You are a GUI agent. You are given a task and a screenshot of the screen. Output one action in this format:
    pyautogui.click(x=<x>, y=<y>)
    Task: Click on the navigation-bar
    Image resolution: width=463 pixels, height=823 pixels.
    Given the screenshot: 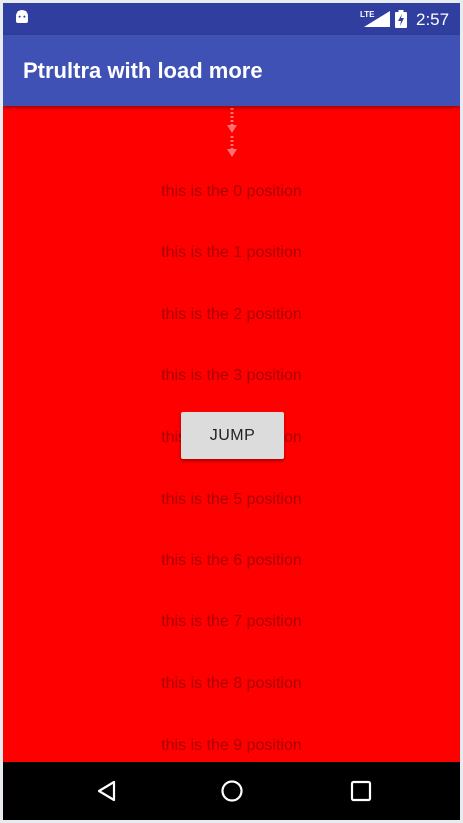 What is the action you would take?
    pyautogui.click(x=231, y=791)
    